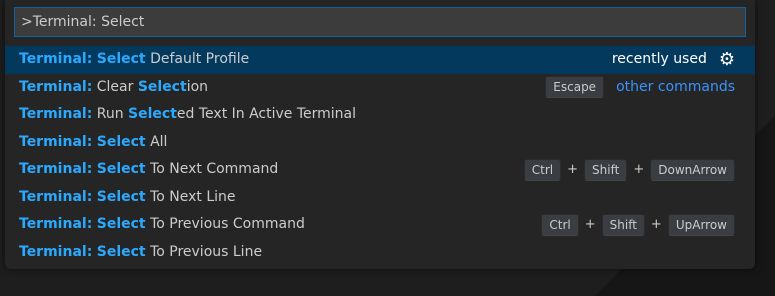 The image size is (775, 296). Describe the element at coordinates (156, 141) in the screenshot. I see `command-suffix: All` at that location.